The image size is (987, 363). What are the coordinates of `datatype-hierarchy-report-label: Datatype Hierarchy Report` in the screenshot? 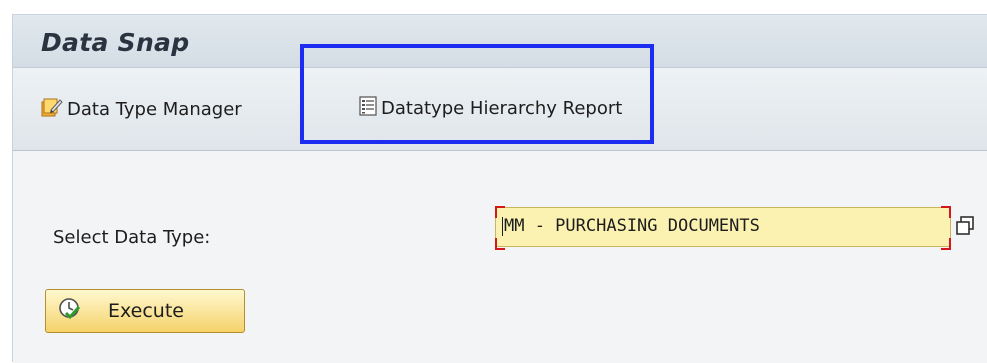 It's located at (502, 108).